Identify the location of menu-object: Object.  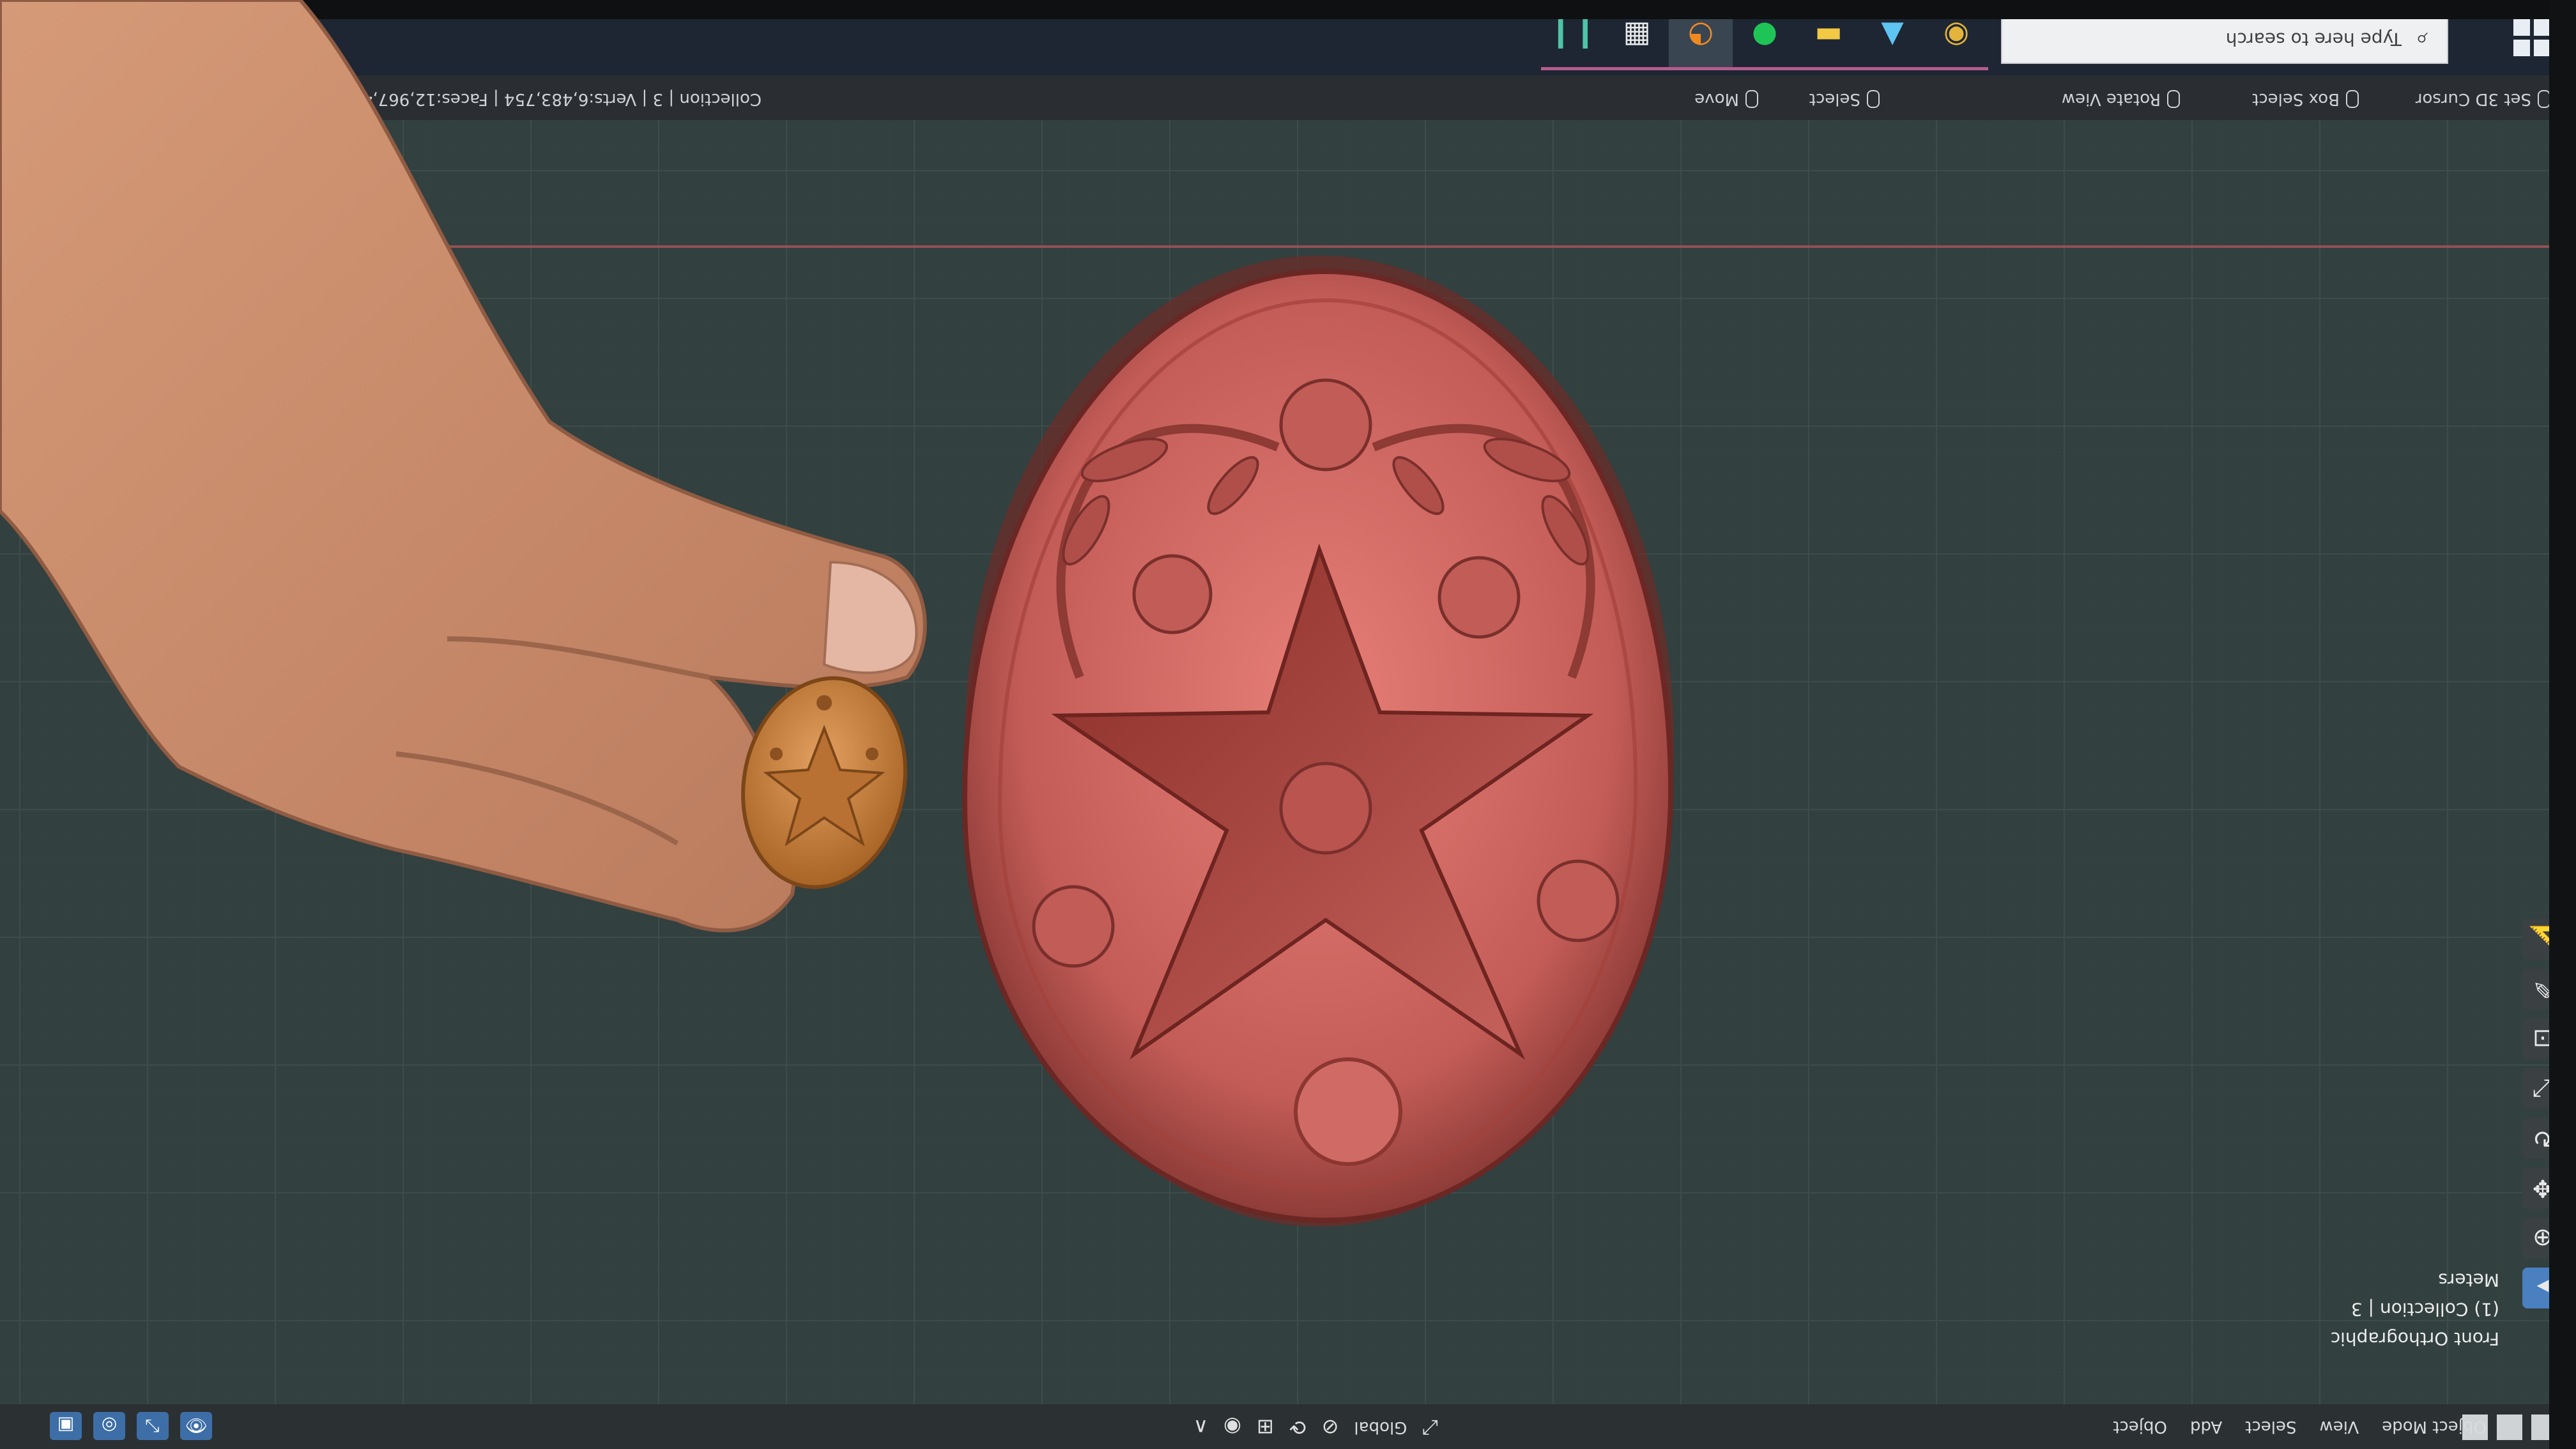
(2140, 1426).